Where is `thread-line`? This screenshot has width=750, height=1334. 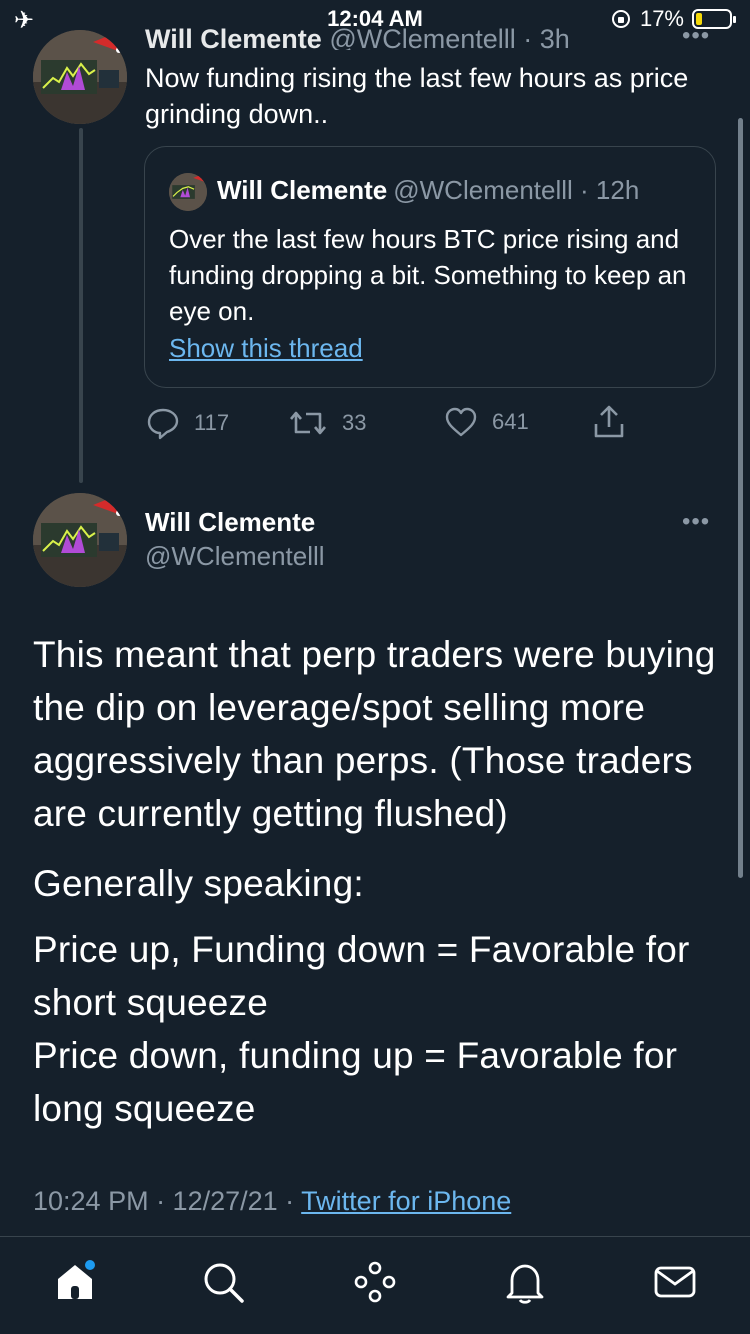 thread-line is located at coordinates (81, 305).